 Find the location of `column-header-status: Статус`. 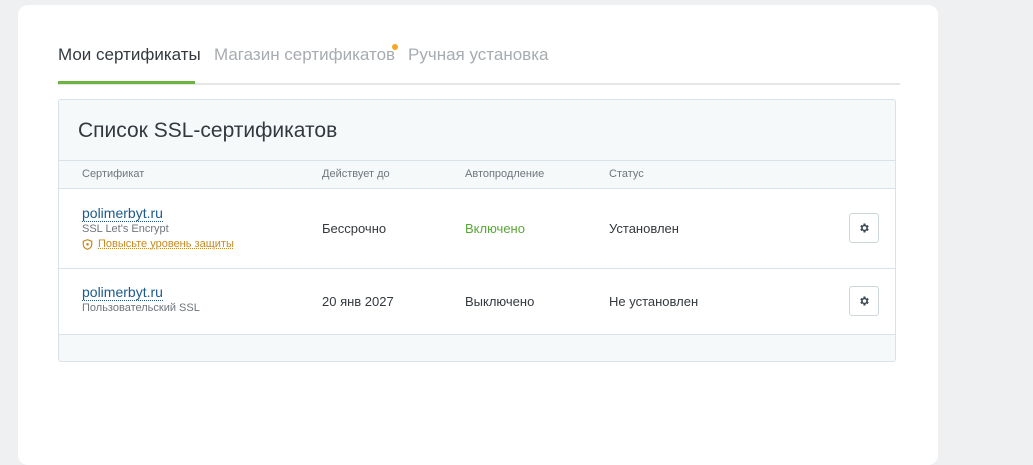

column-header-status: Статус is located at coordinates (626, 174).